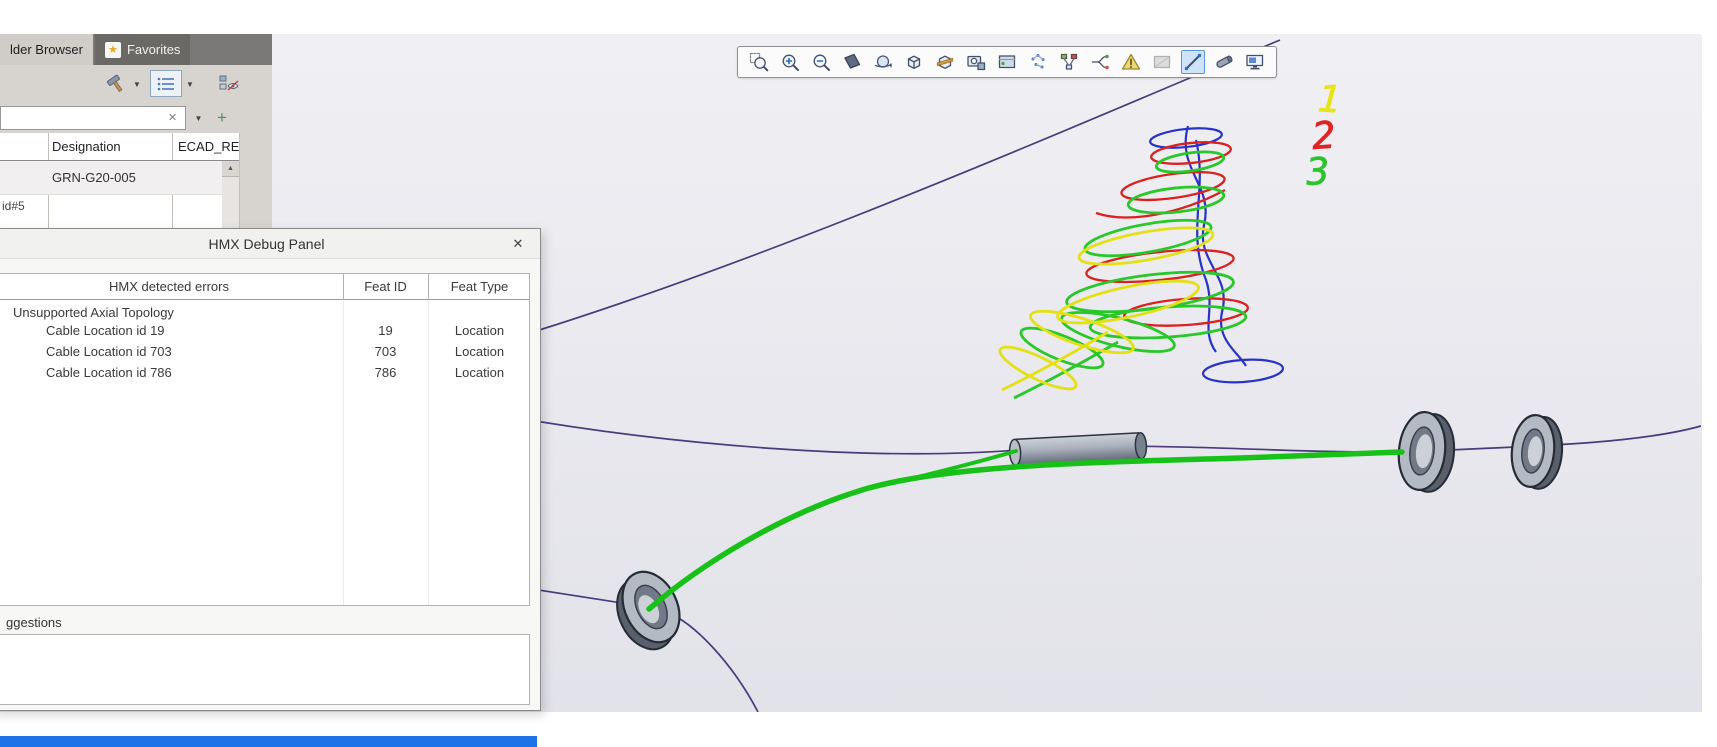 The height and width of the screenshot is (747, 1717). I want to click on connector-ring-right, so click(1536, 452).